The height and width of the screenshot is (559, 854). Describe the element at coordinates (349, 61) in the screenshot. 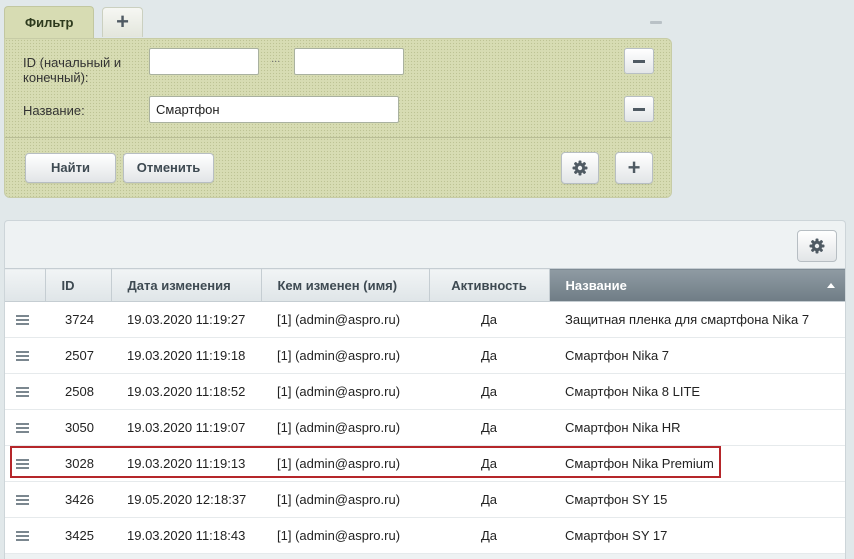

I see `id-to-input` at that location.